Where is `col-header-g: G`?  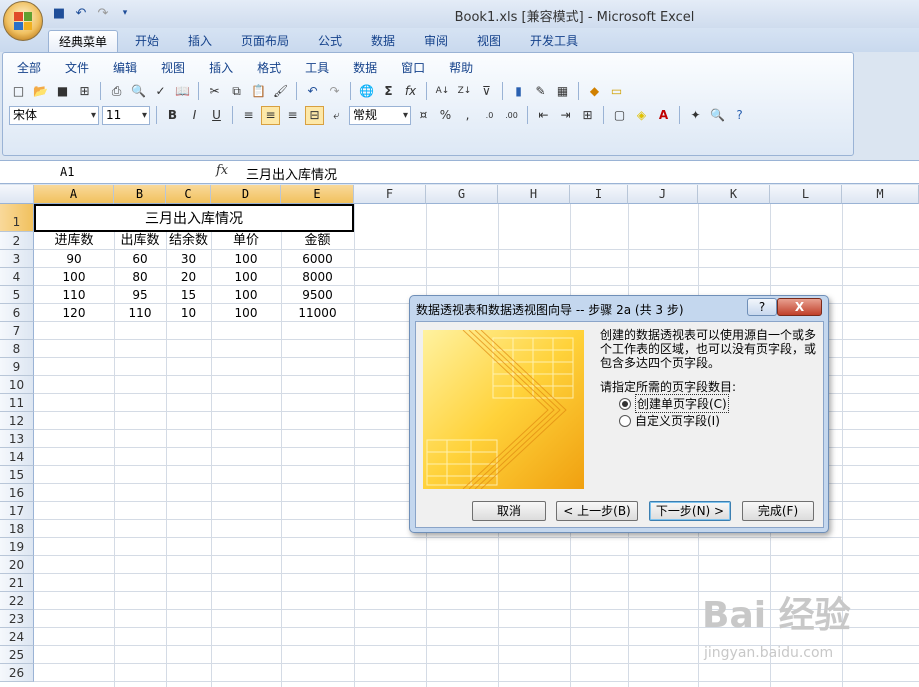
col-header-g: G is located at coordinates (462, 194).